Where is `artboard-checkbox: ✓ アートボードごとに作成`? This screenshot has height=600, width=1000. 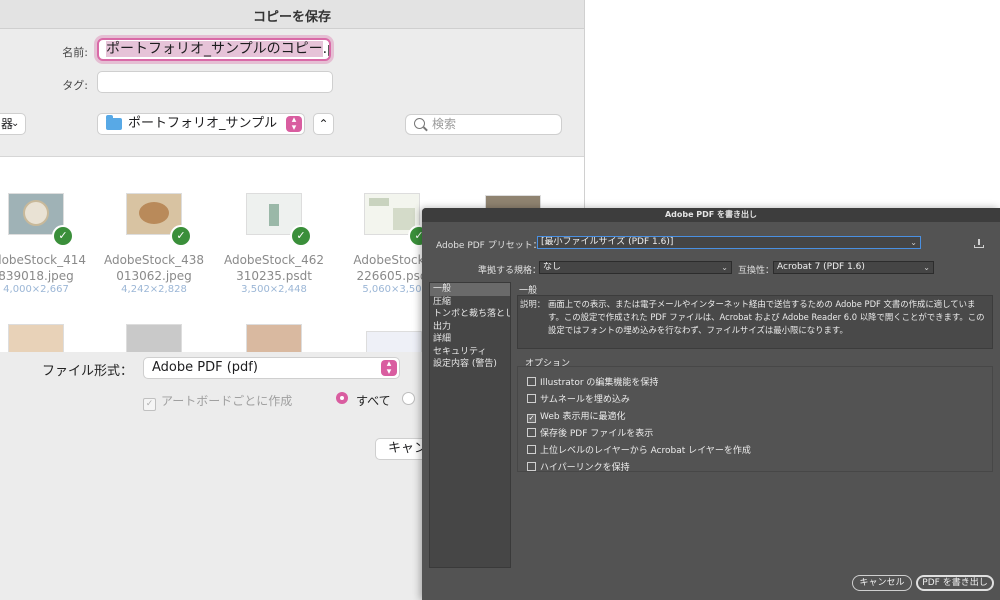 artboard-checkbox: ✓ アートボードごとに作成 is located at coordinates (217, 401).